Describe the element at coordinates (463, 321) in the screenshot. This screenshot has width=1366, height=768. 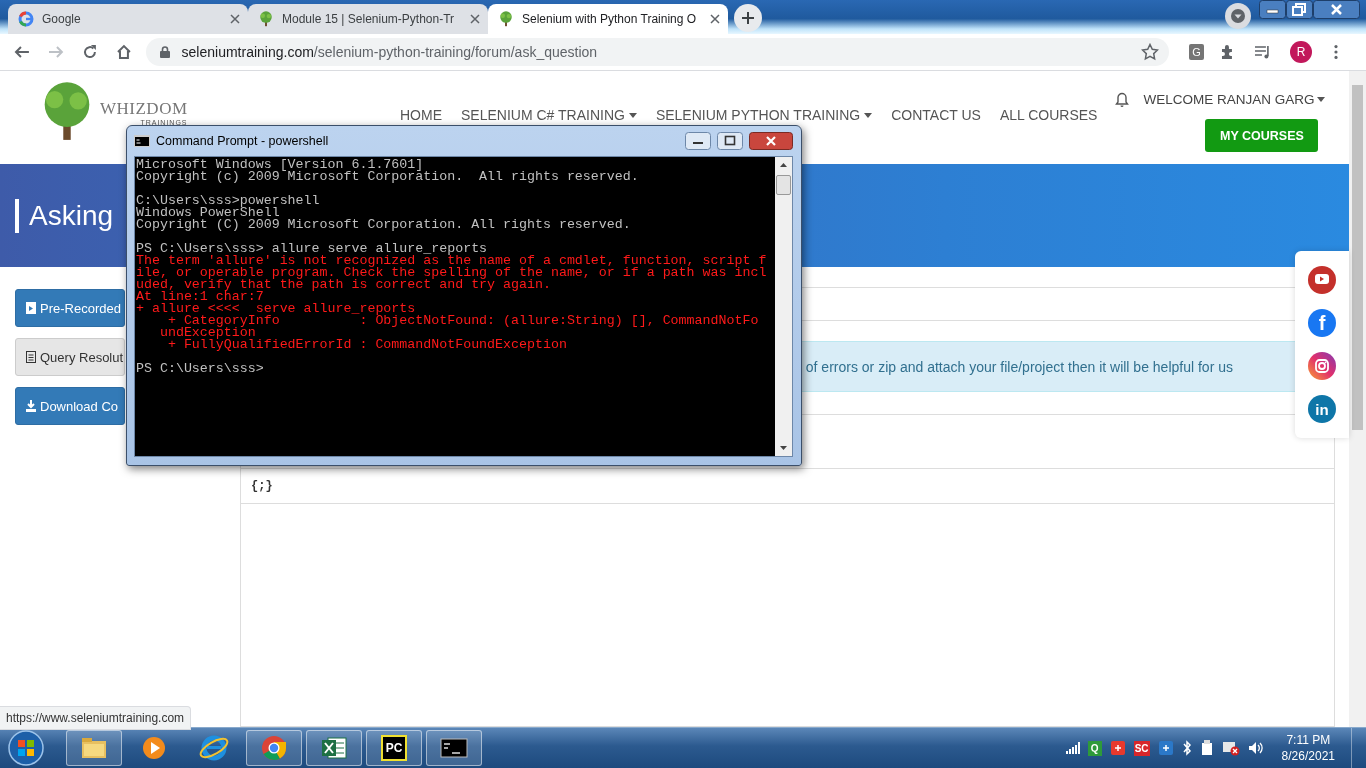
I see `error-line: + CategoryInfo : ObjectNotFound: (allure:String) [], CommandNotFo` at that location.